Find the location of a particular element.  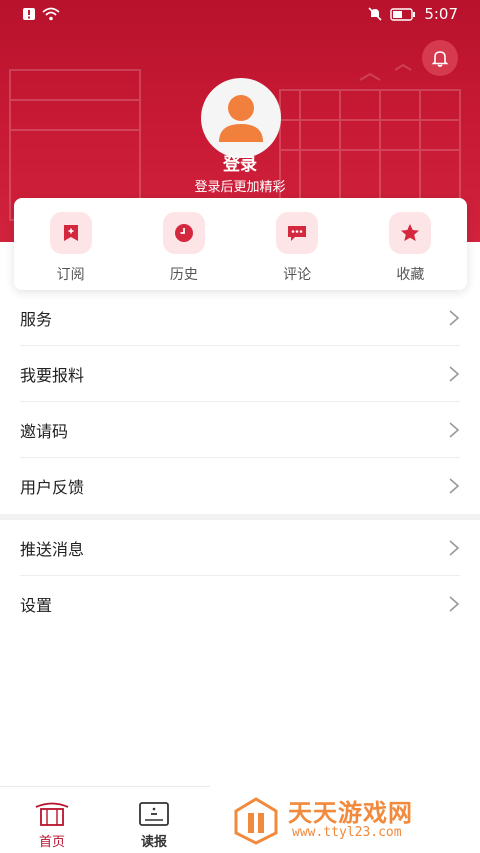

quick-action-subscribe: 订阅 is located at coordinates (71, 251).